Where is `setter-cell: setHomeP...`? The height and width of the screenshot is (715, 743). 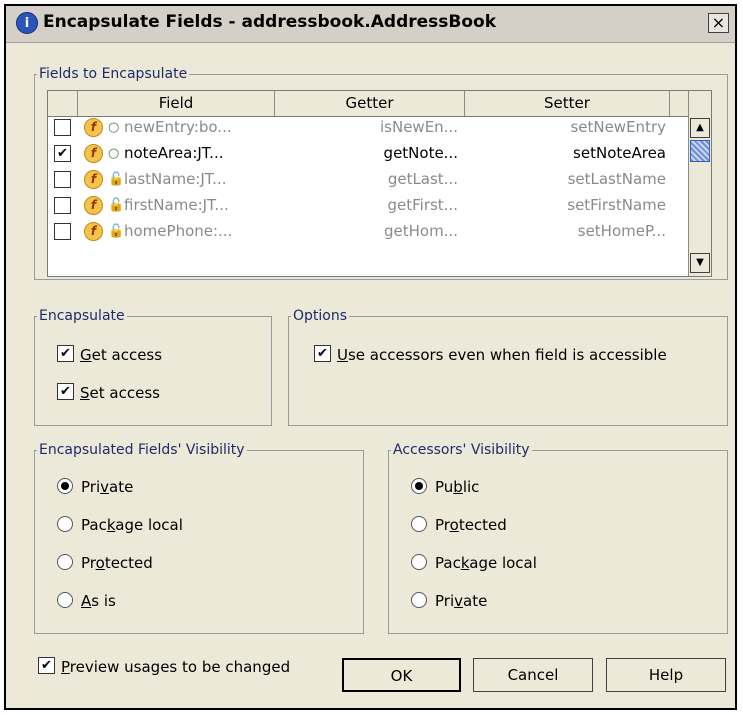 setter-cell: setHomeP... is located at coordinates (607, 231).